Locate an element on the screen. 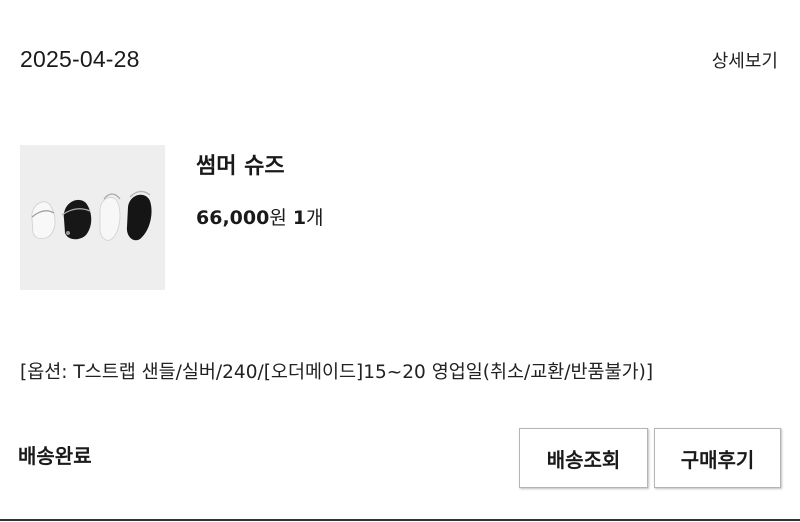  order-date: 2025-04-28 is located at coordinates (80, 59).